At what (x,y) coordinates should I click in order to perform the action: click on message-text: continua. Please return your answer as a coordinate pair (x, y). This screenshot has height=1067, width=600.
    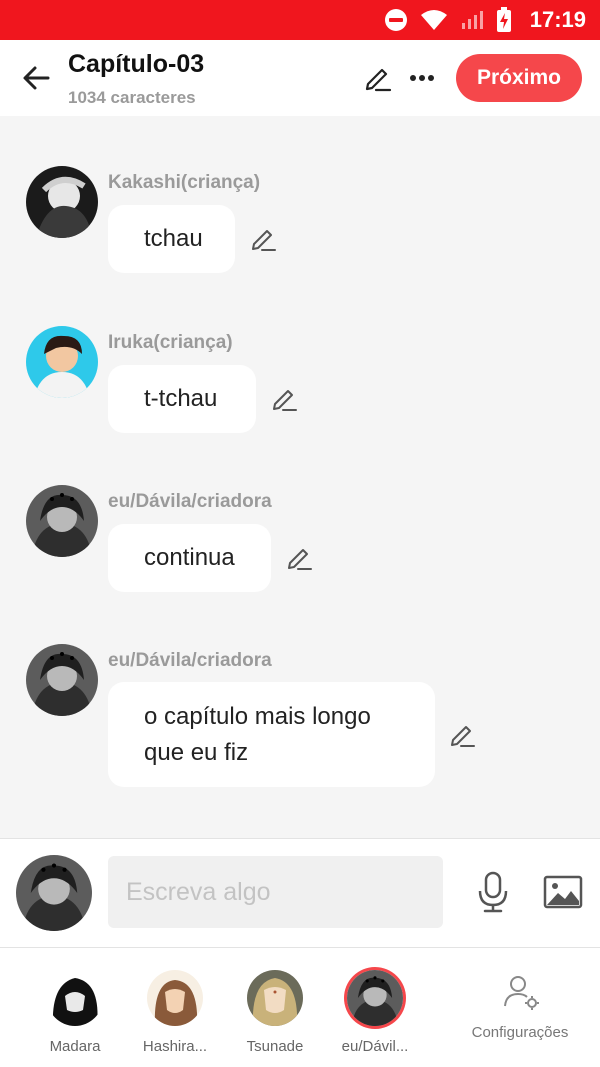
    Looking at the image, I should click on (189, 557).